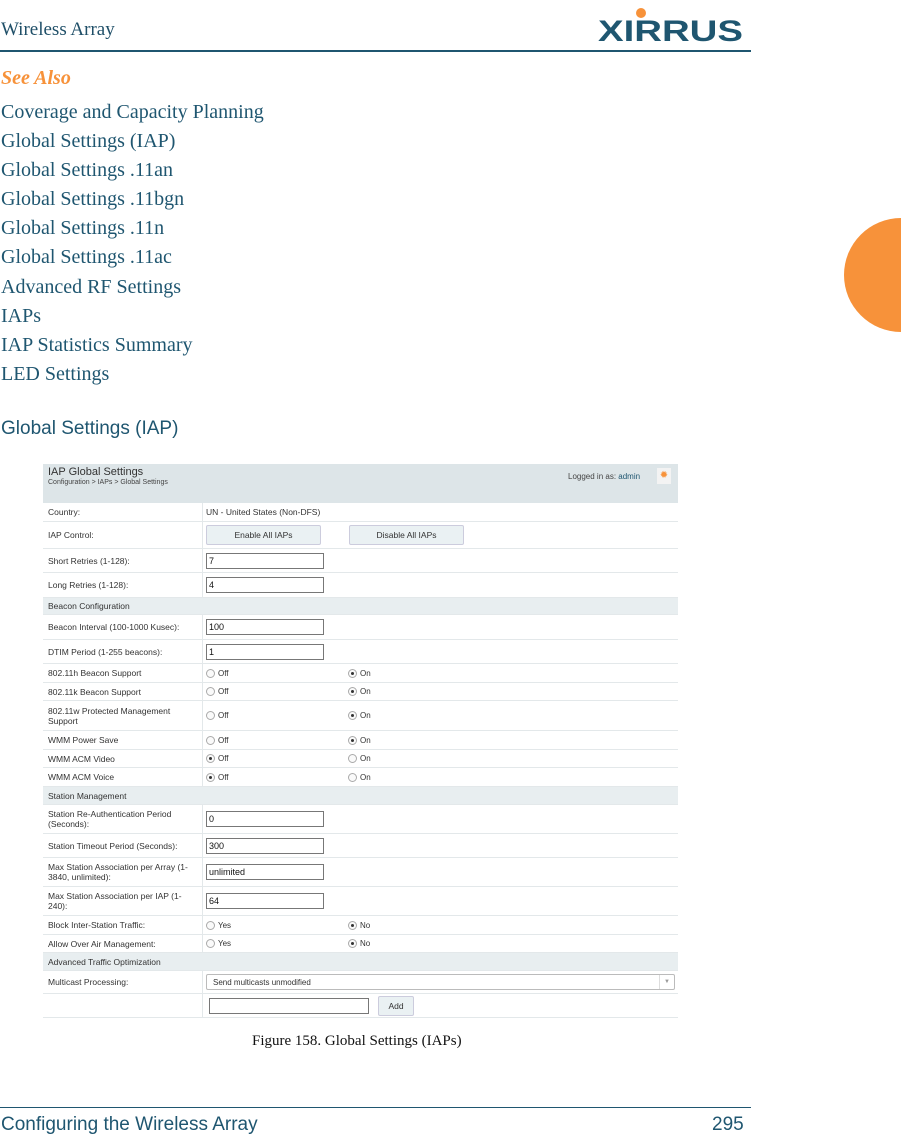  Describe the element at coordinates (265, 560) in the screenshot. I see `text-input: 7` at that location.